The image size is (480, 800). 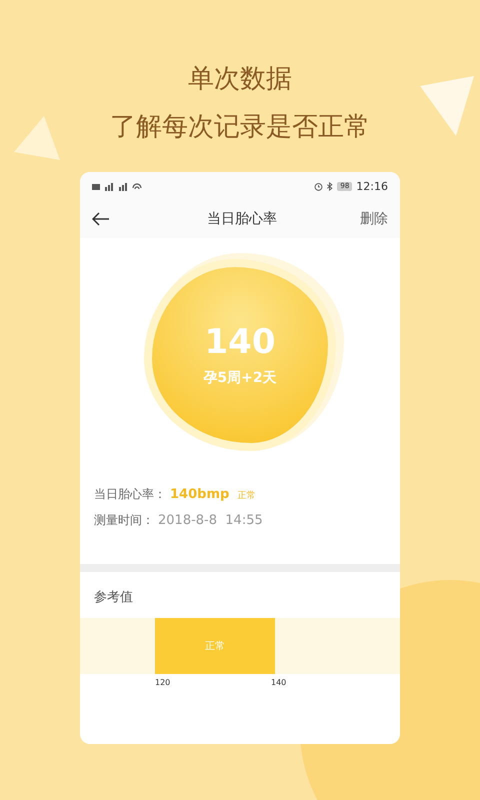 What do you see at coordinates (240, 342) in the screenshot?
I see `heart-rate-value: 140` at bounding box center [240, 342].